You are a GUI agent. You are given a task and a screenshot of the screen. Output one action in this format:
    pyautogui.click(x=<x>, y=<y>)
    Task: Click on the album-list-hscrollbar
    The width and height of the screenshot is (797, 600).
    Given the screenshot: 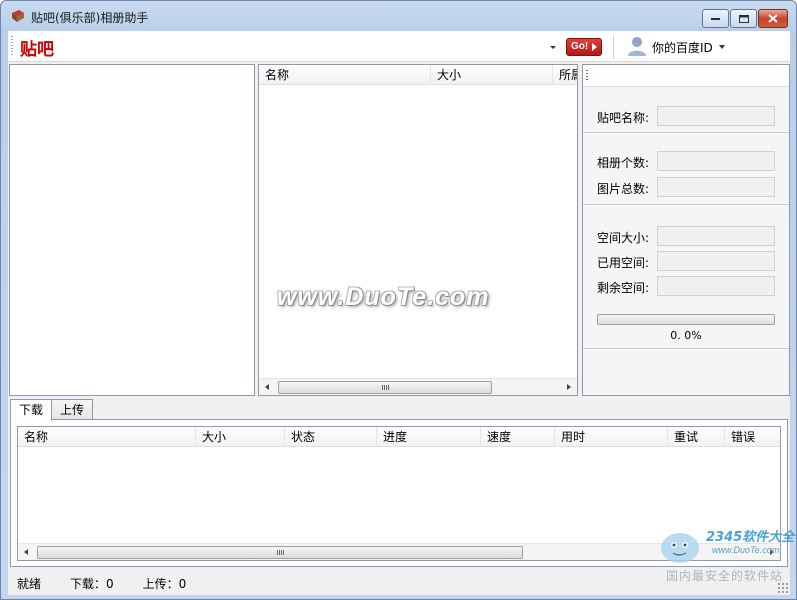 What is the action you would take?
    pyautogui.click(x=418, y=386)
    